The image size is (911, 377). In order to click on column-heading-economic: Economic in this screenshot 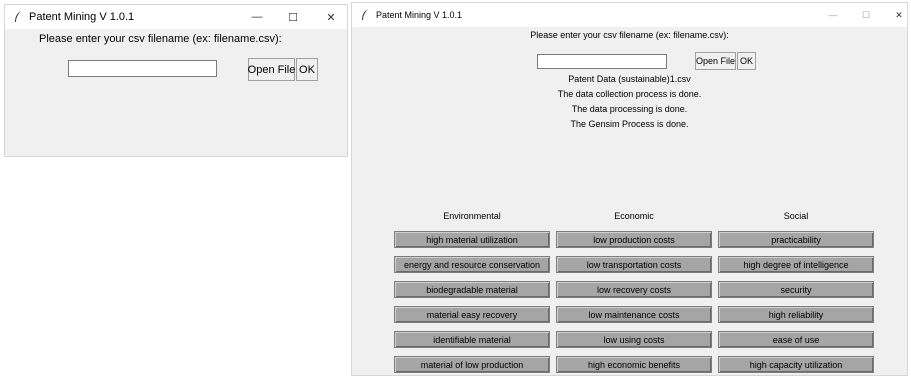, I will do `click(634, 216)`.